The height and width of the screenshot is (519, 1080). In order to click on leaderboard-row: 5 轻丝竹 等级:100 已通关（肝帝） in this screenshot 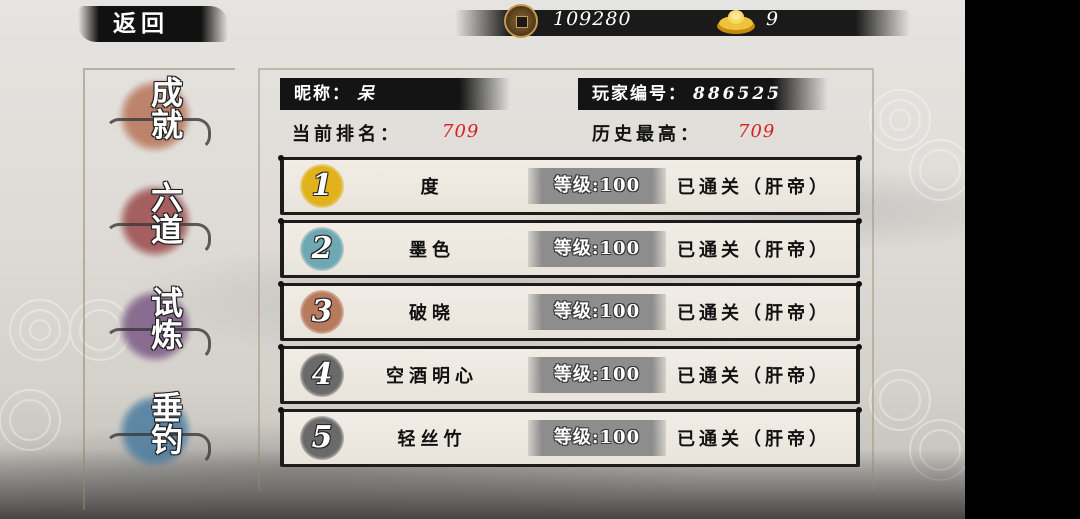, I will do `click(570, 437)`.